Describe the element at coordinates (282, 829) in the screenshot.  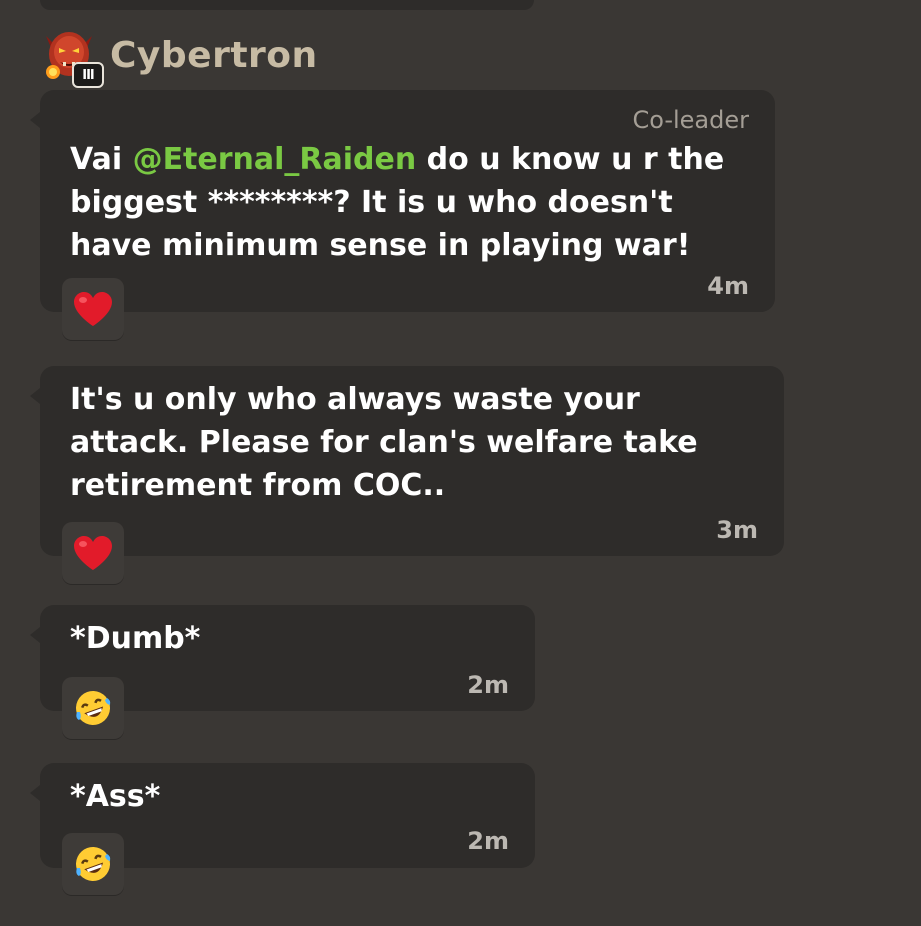
I see `message-bubble: *Ass* 2m` at that location.